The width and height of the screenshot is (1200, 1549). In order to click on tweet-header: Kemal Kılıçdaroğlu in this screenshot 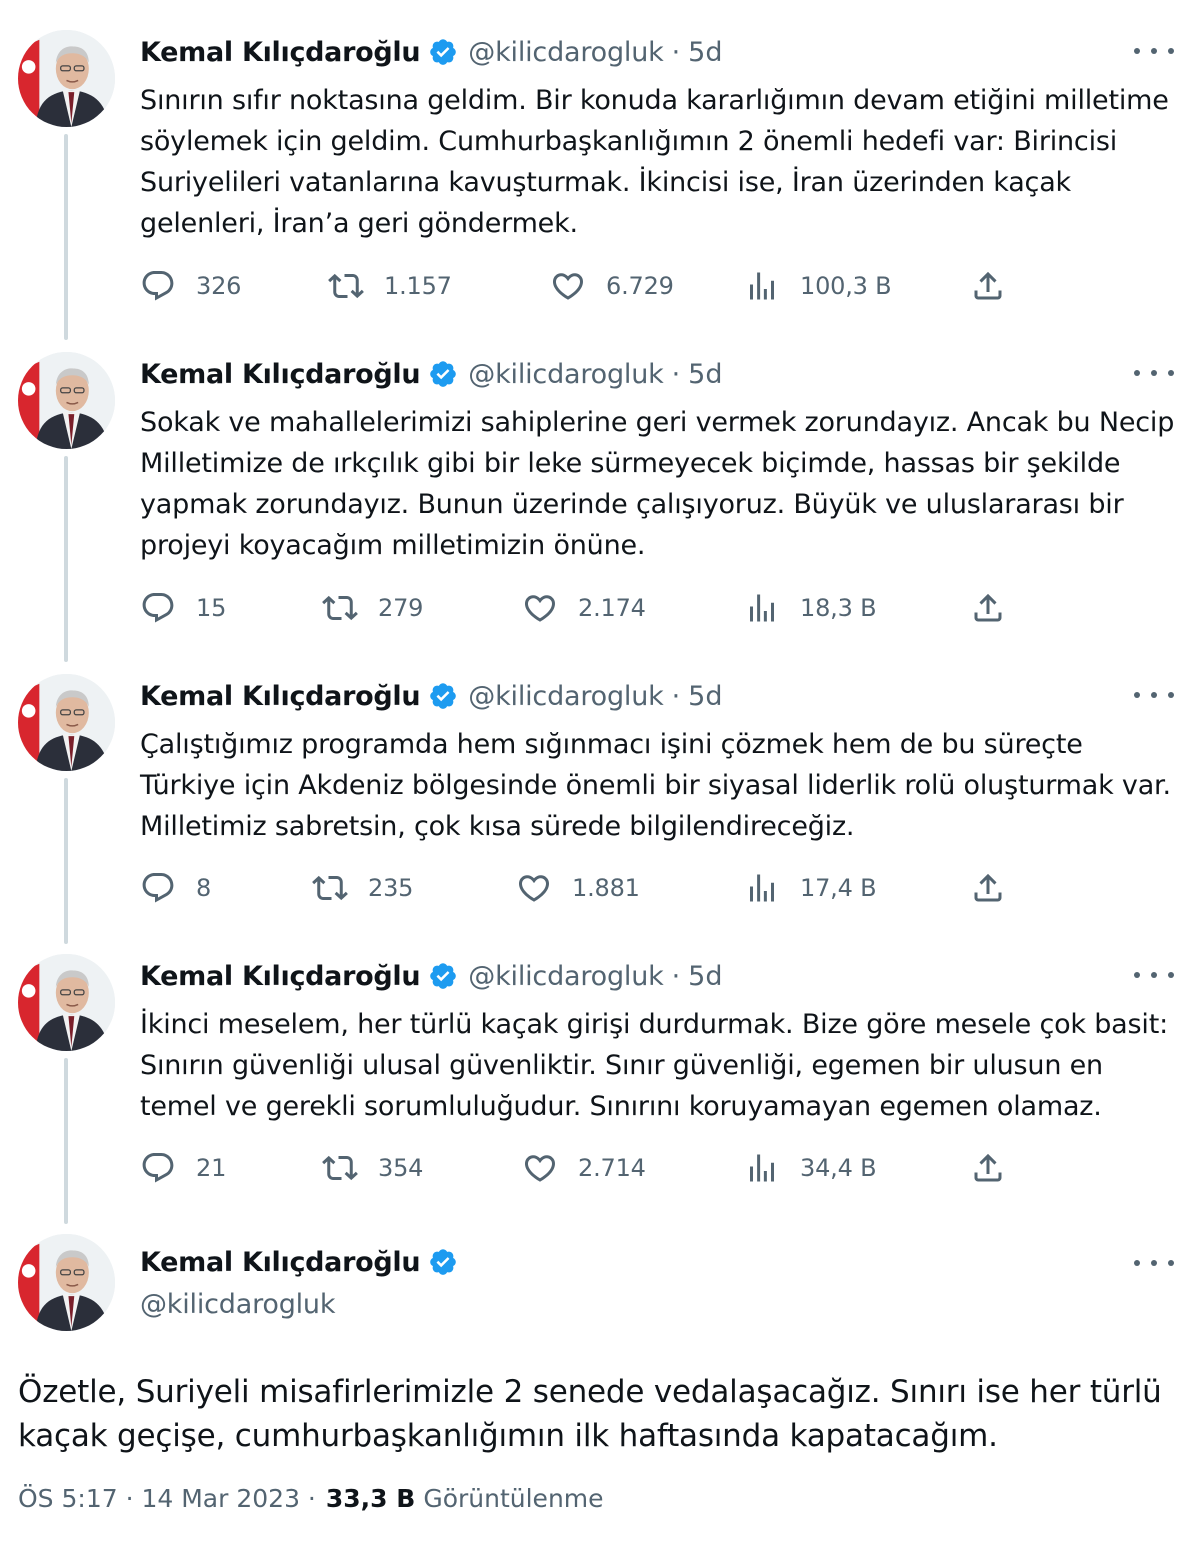, I will do `click(299, 1262)`.